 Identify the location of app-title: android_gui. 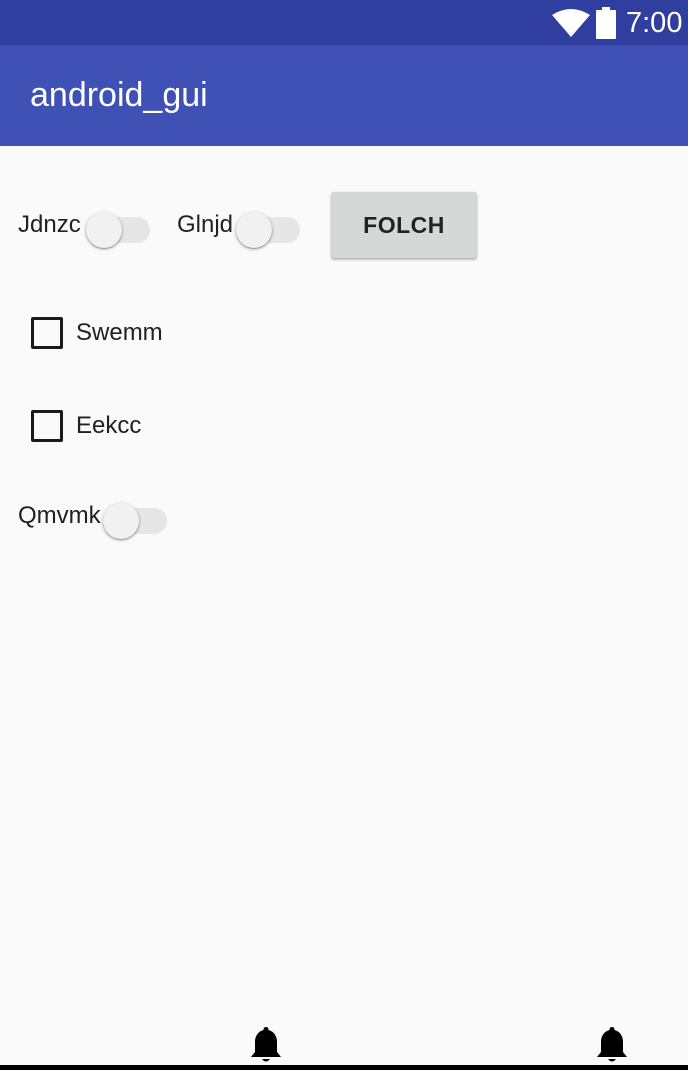
(119, 95).